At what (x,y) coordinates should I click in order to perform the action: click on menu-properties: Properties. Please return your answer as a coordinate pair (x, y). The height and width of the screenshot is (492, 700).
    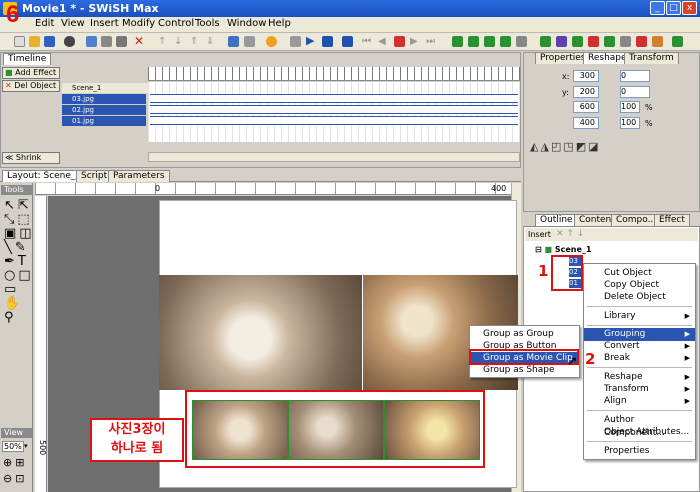
    Looking at the image, I should click on (639, 451).